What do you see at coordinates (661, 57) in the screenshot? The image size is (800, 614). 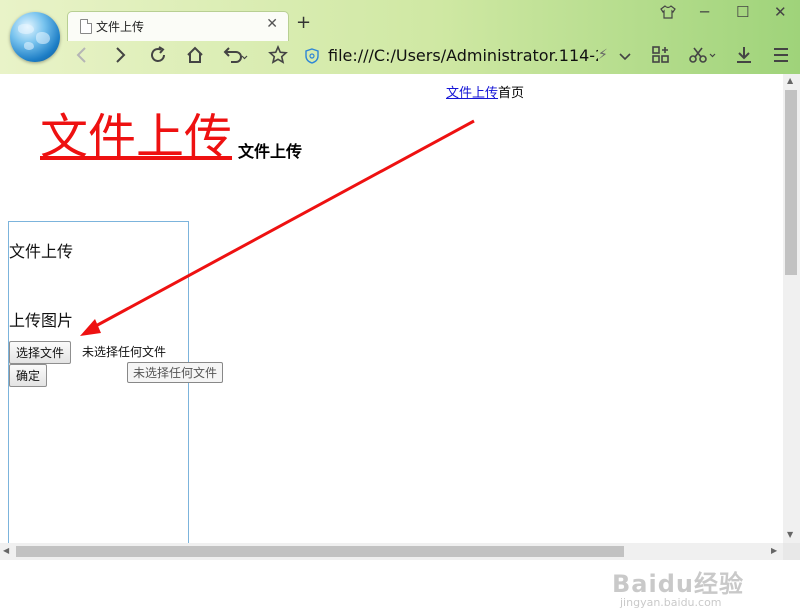 I see `apps-icon` at bounding box center [661, 57].